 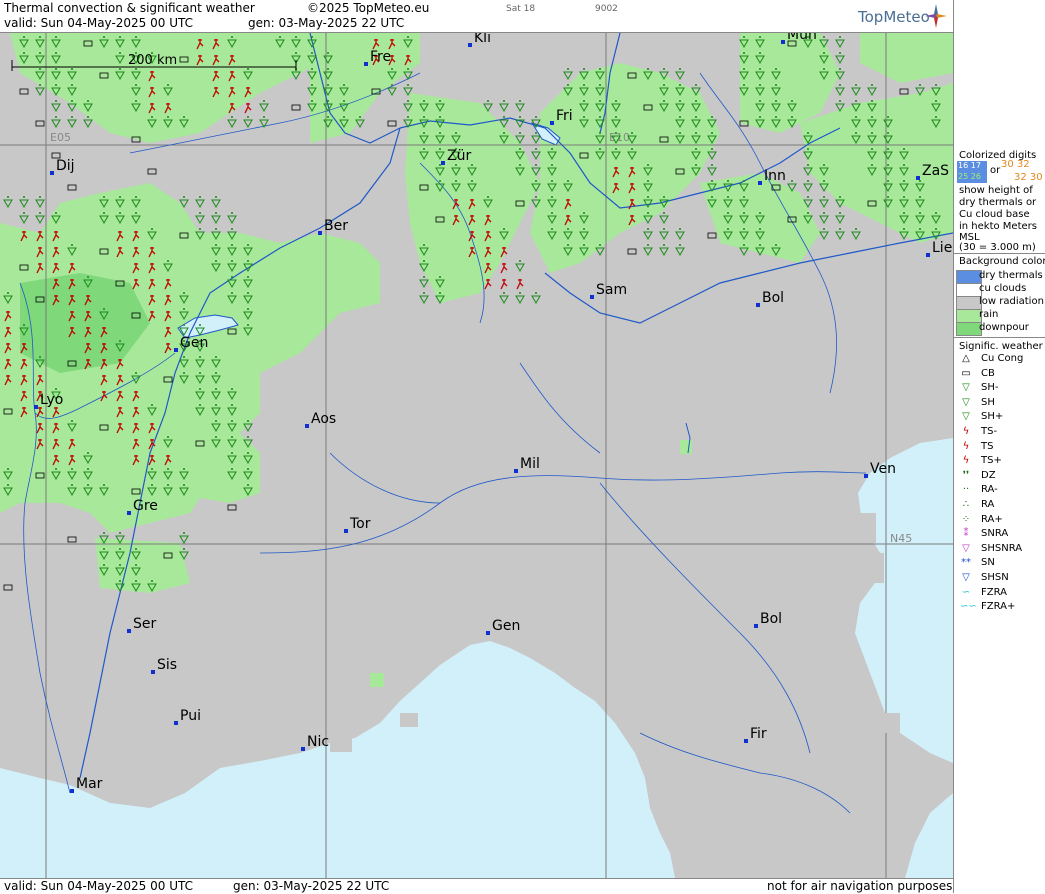 I want to click on digit-sample-2: 25 26, so click(x=969, y=176).